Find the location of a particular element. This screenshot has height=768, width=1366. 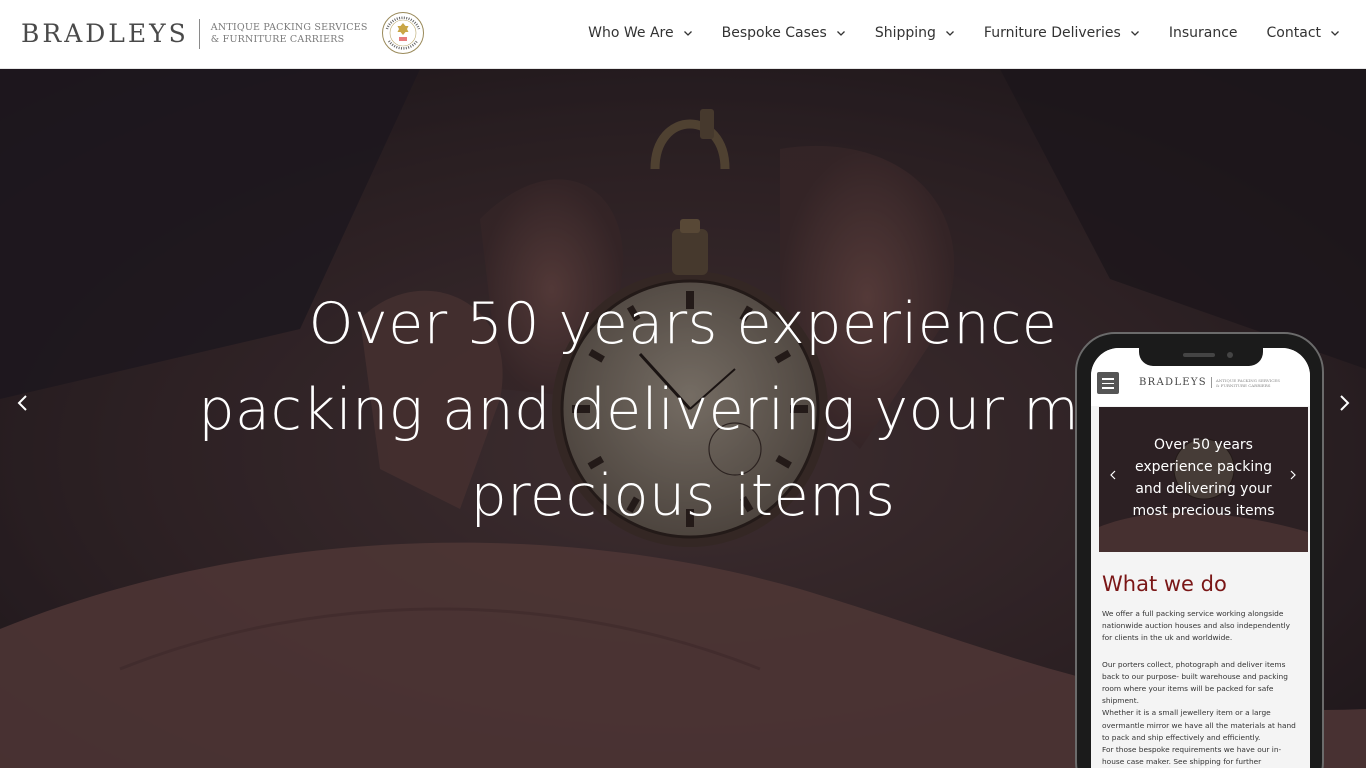

mobile-hero-headline-line: and delivering your is located at coordinates (1203, 489).